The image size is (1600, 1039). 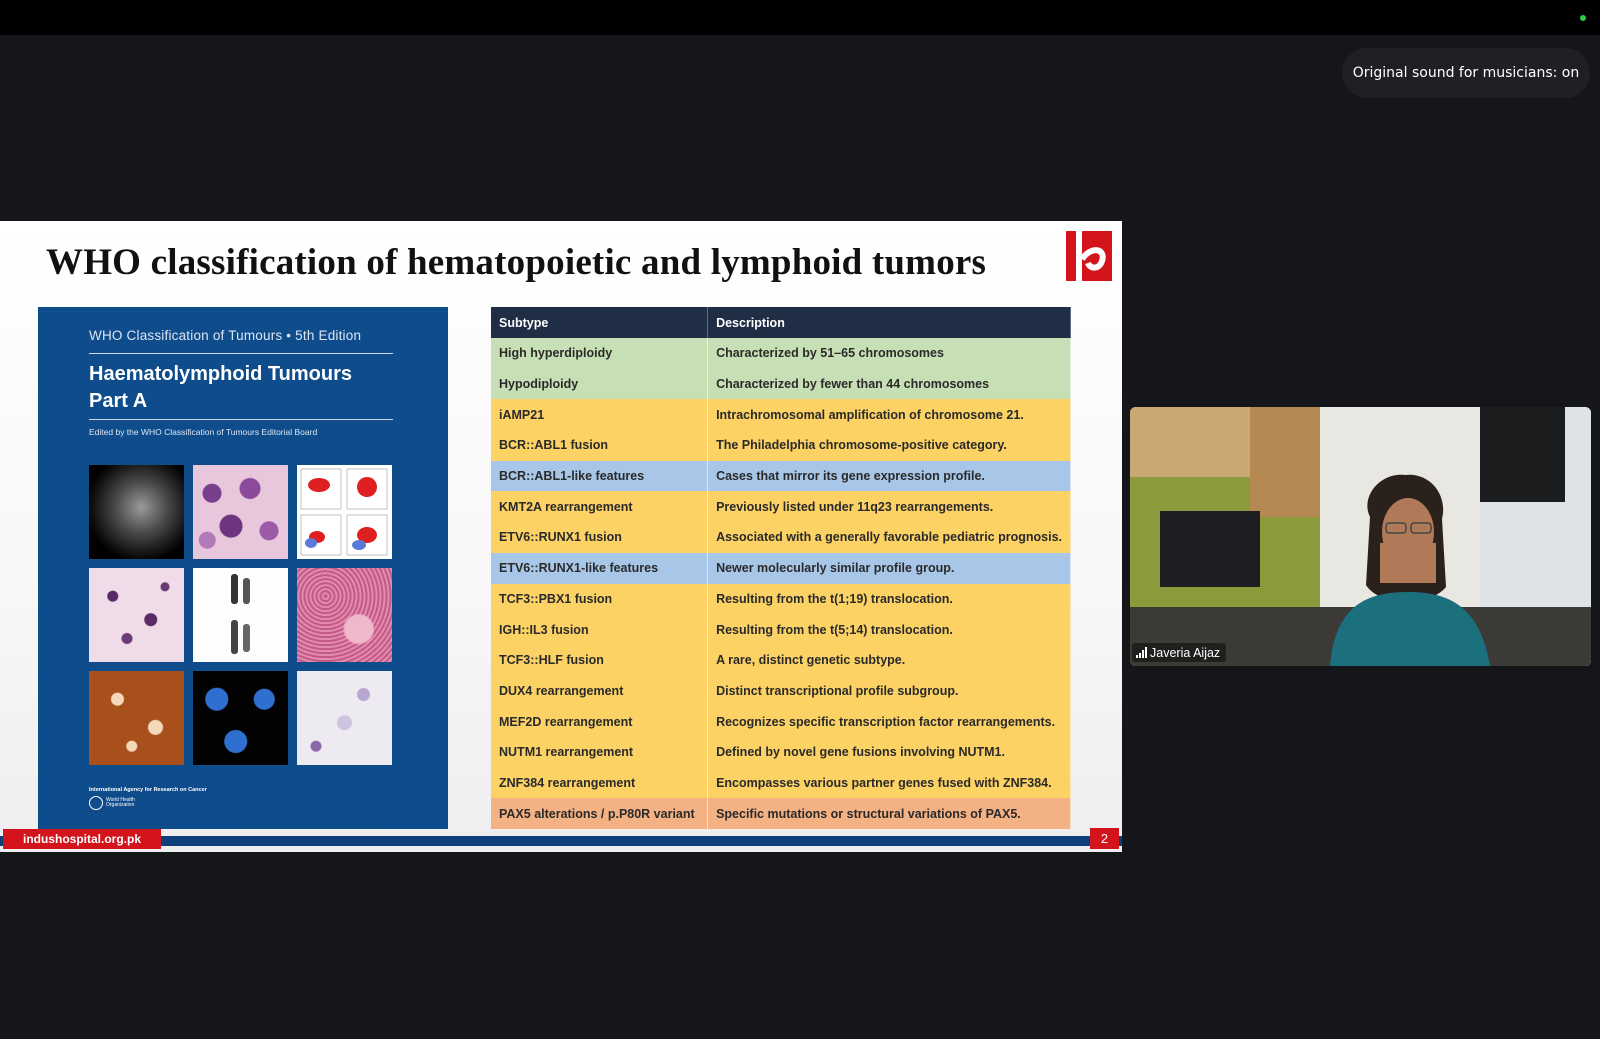 What do you see at coordinates (600, 660) in the screenshot?
I see `subtype-cell: TCF3::HLF fusion` at bounding box center [600, 660].